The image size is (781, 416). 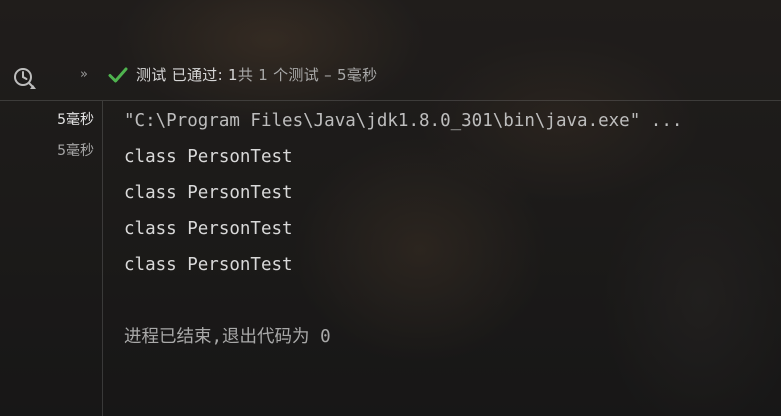 What do you see at coordinates (118, 75) in the screenshot?
I see `checkmark-icon` at bounding box center [118, 75].